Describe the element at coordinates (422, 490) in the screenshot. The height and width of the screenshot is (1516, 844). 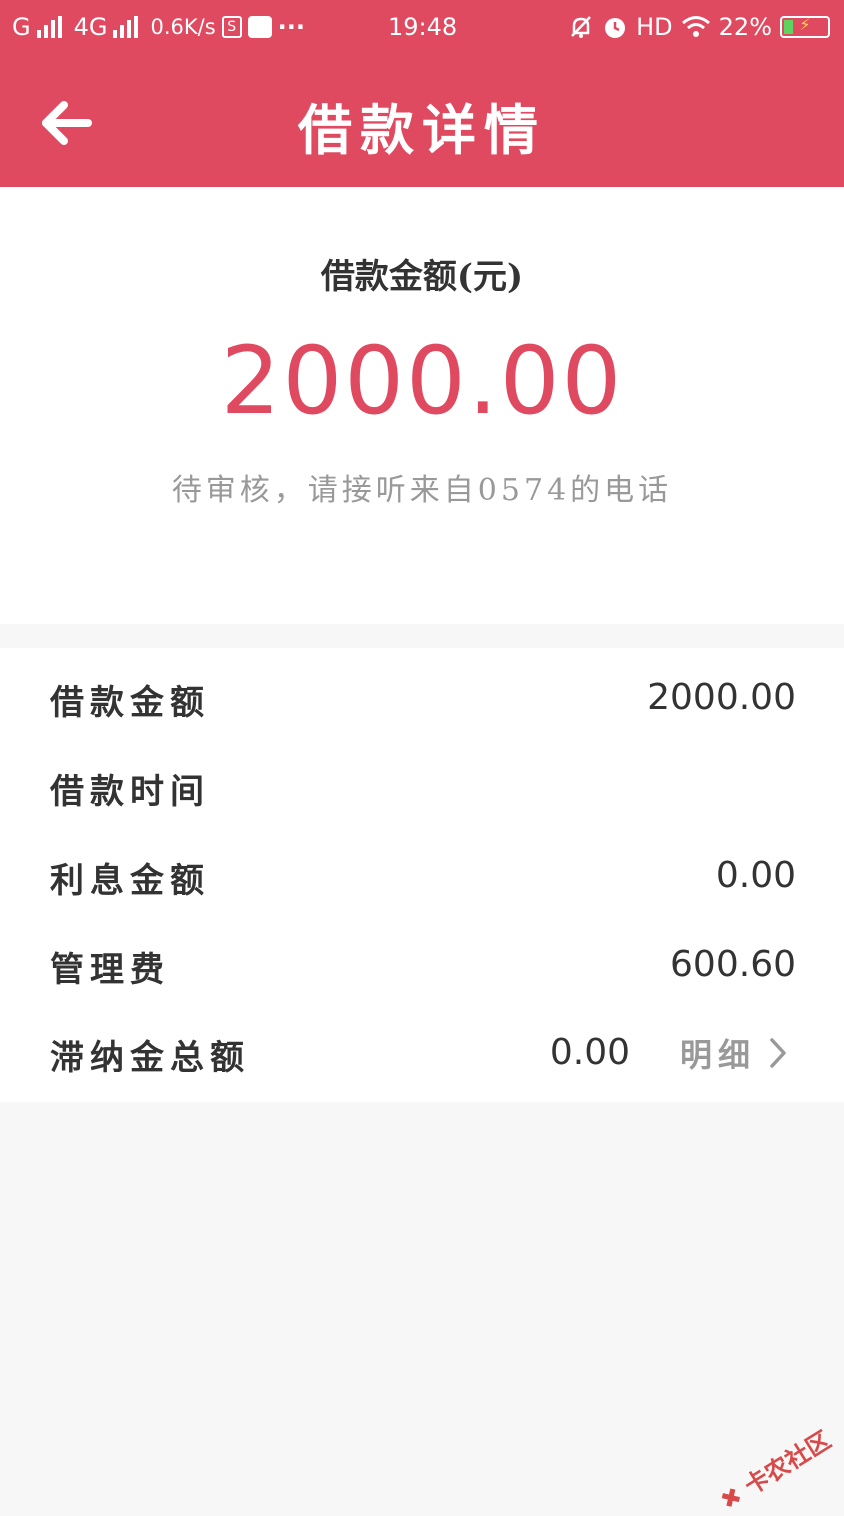
I see `review-status-text: 待审核，请接听来自0574的电话` at that location.